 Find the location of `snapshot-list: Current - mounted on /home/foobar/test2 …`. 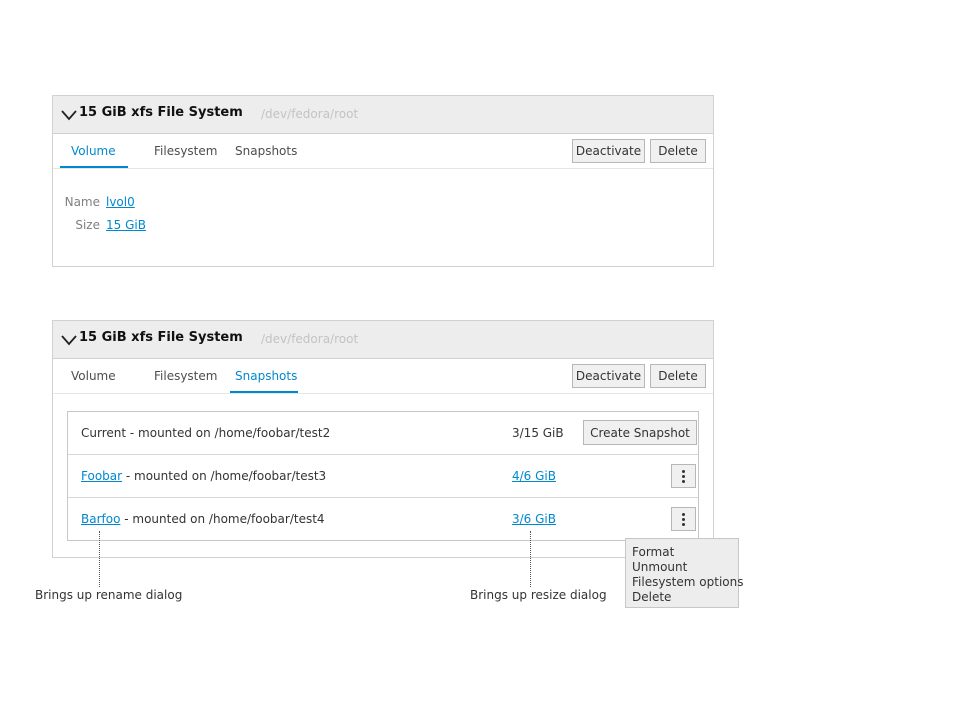

snapshot-list: Current - mounted on /home/foobar/test2 … is located at coordinates (383, 476).